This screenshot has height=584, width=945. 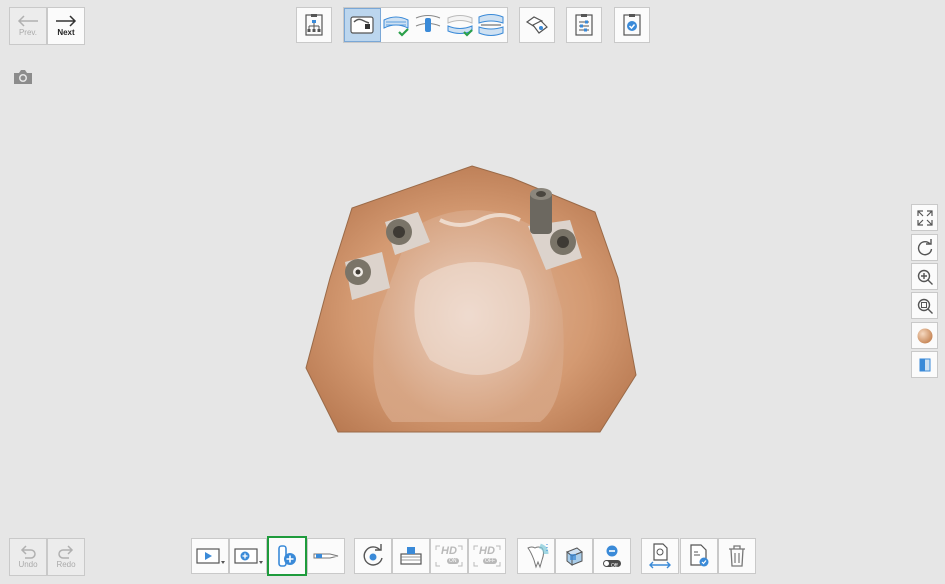 What do you see at coordinates (28, 564) in the screenshot?
I see `undo-label: Undo` at bounding box center [28, 564].